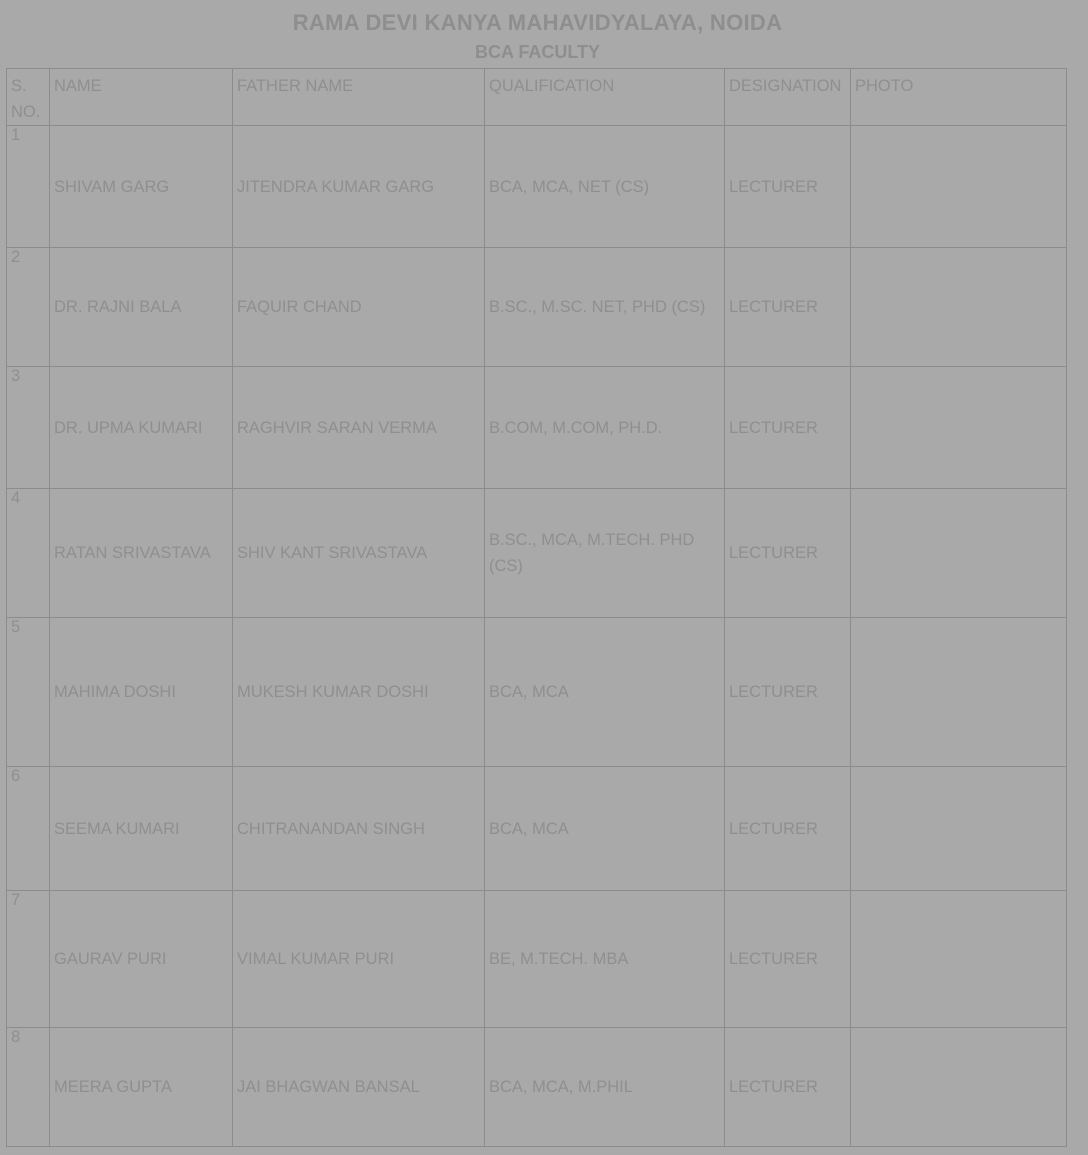  What do you see at coordinates (28, 1087) in the screenshot?
I see `cell-sno: 8` at bounding box center [28, 1087].